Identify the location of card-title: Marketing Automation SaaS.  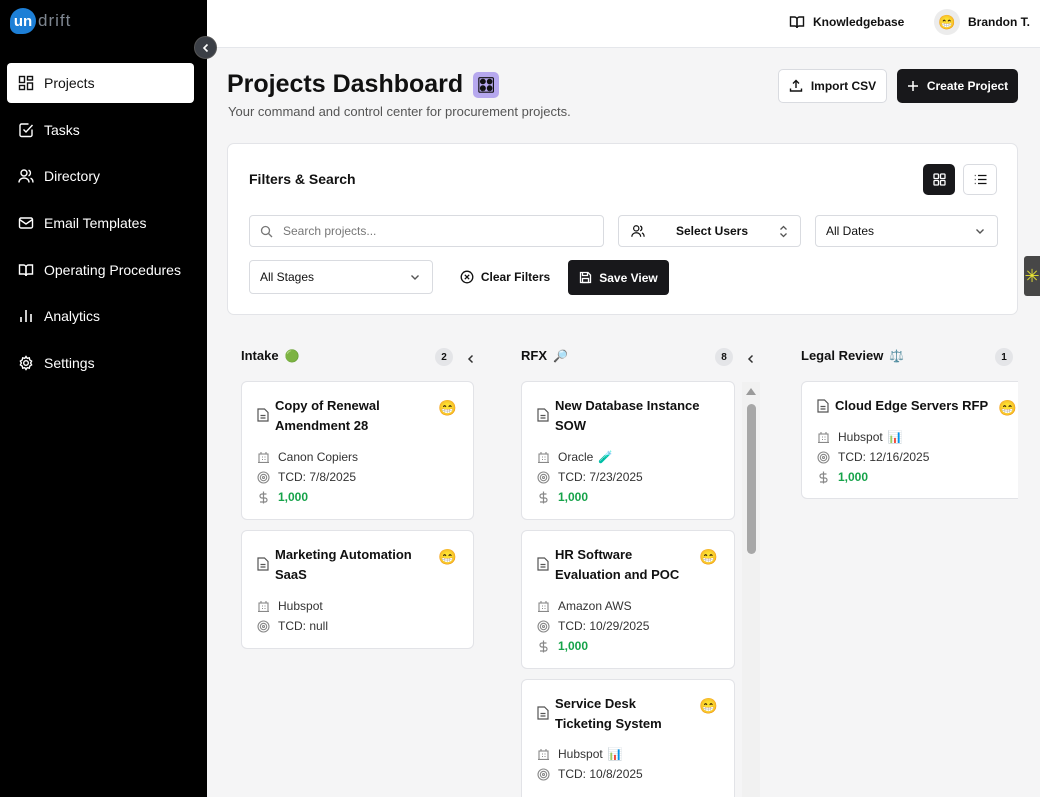
(343, 564).